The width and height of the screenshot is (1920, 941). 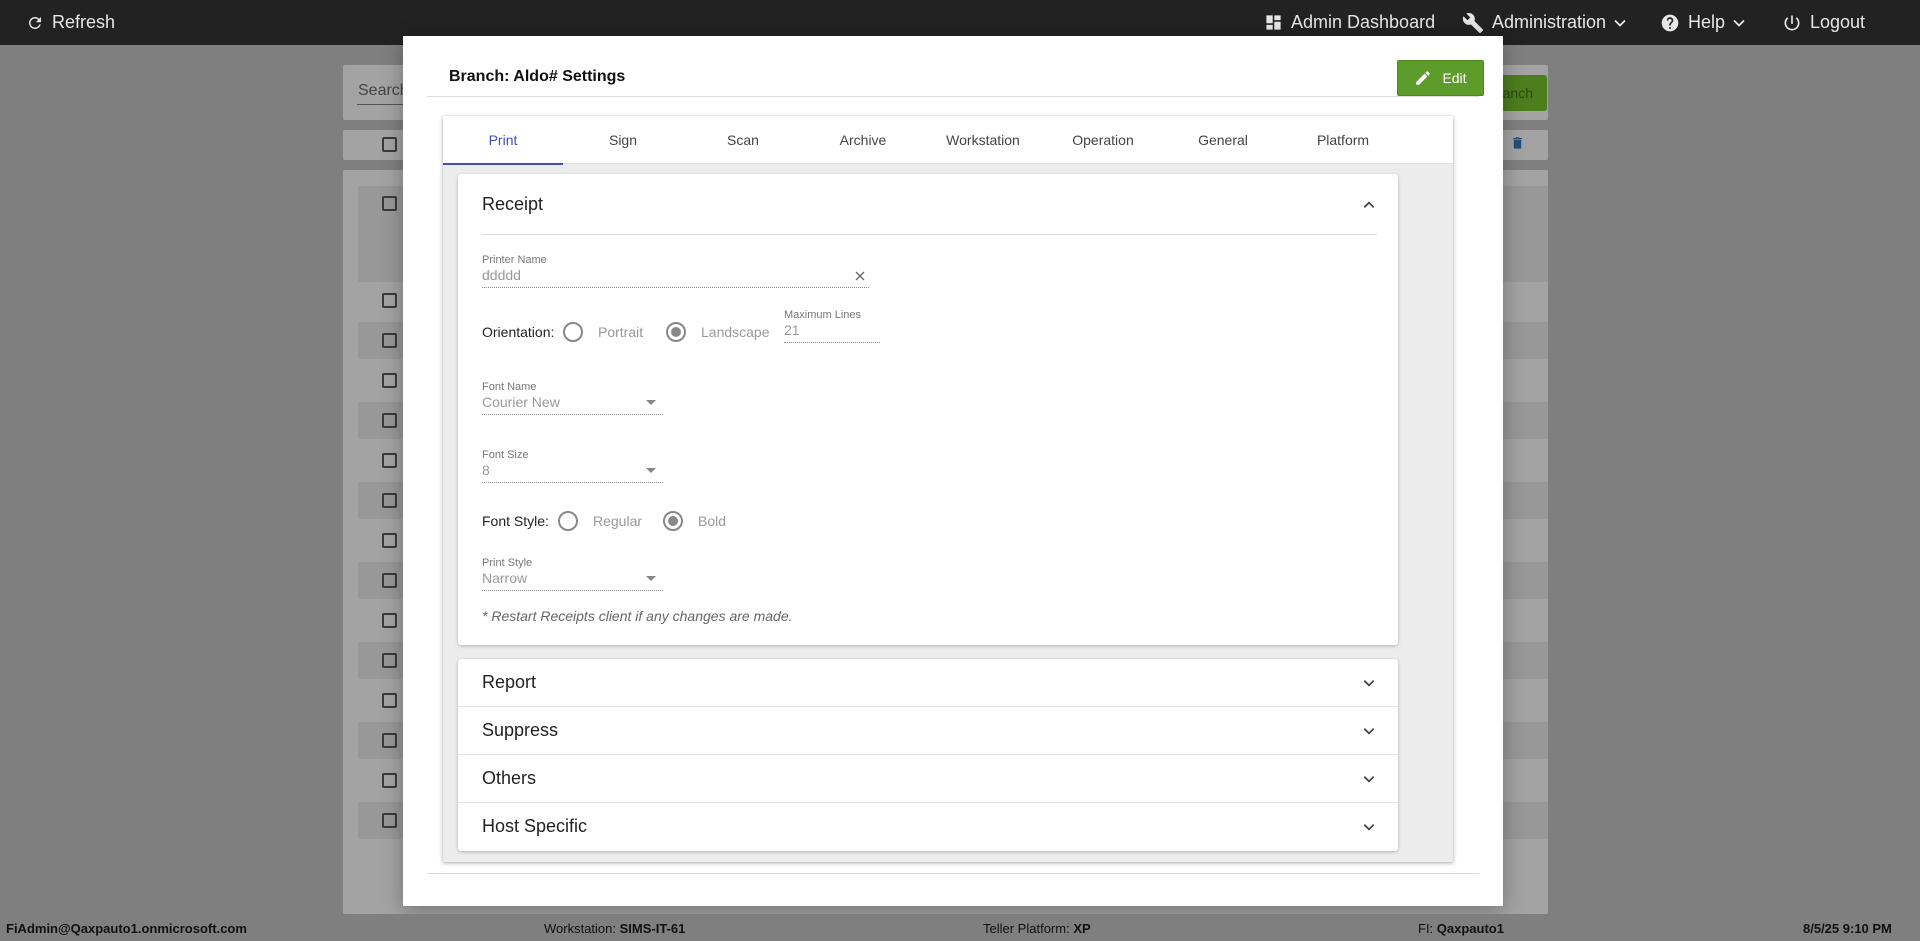 I want to click on datetime-value: 8/5/25 9:10 PM, so click(x=1847, y=928).